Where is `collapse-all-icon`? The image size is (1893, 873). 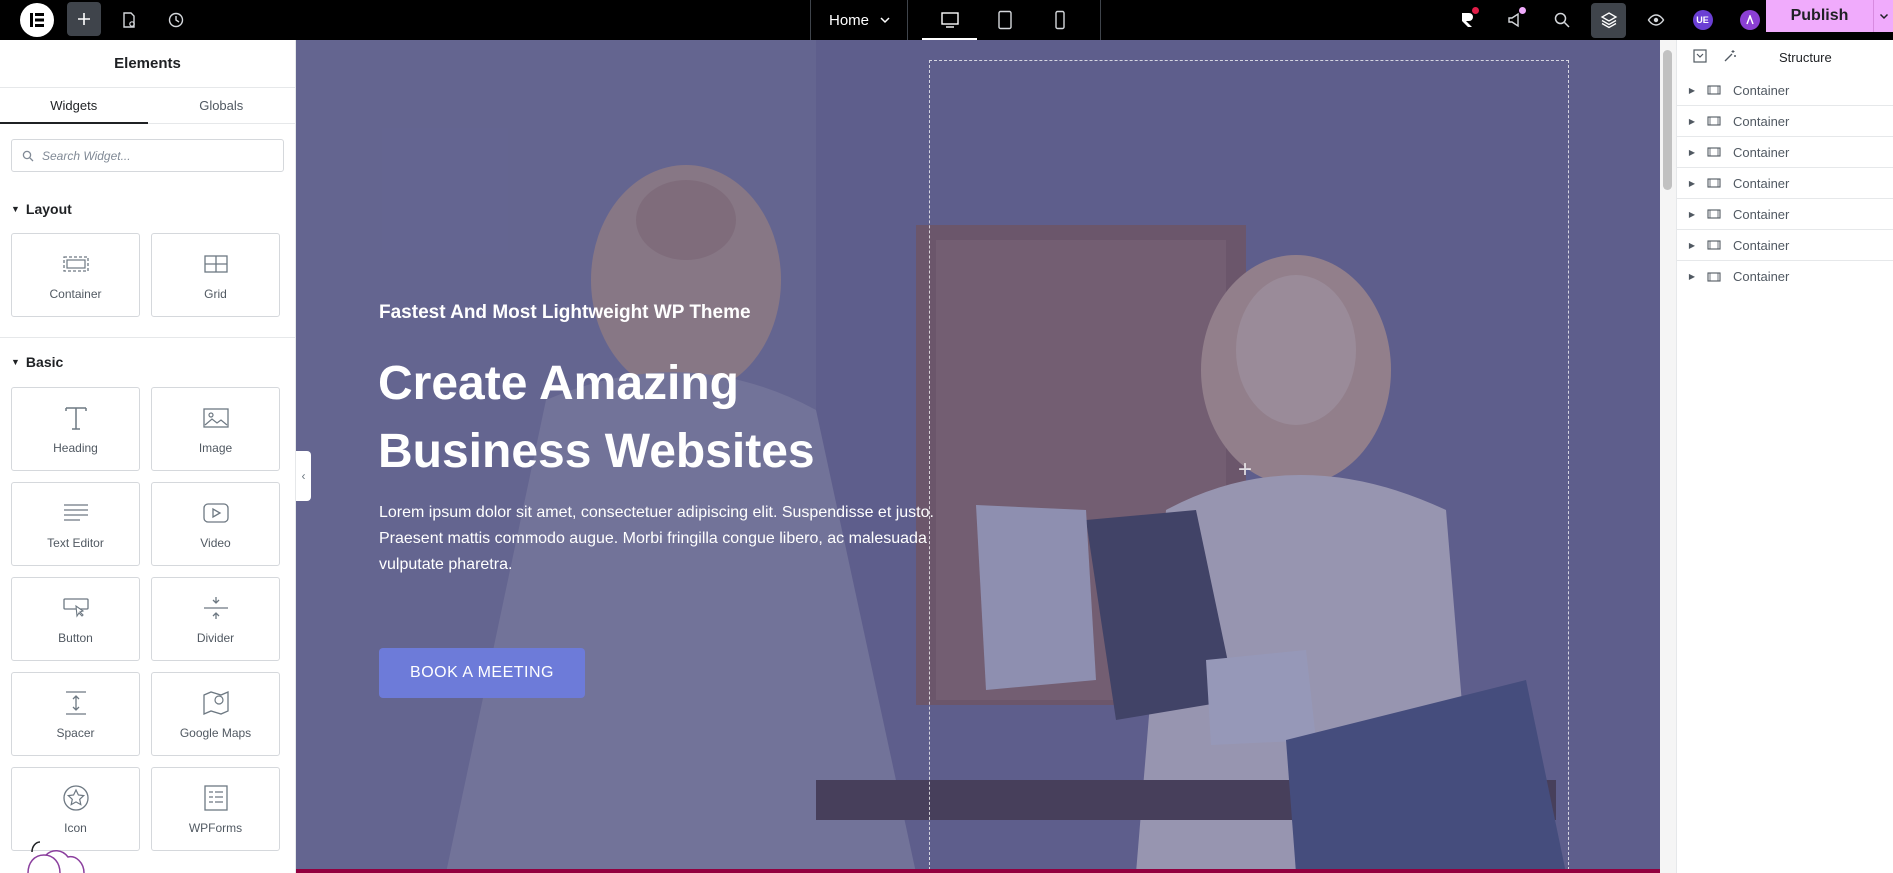 collapse-all-icon is located at coordinates (1700, 57).